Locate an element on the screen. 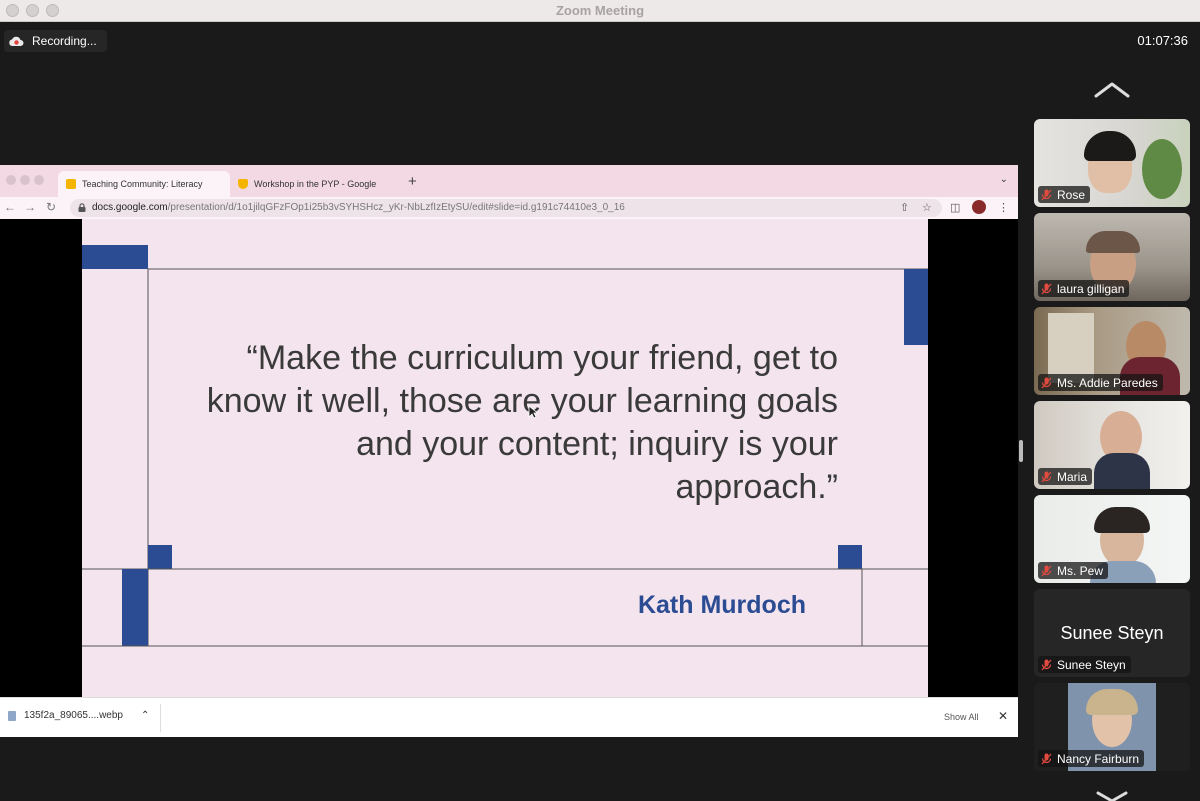 Image resolution: width=1200 pixels, height=801 pixels. forward-arrow-icon: → is located at coordinates (30, 207).